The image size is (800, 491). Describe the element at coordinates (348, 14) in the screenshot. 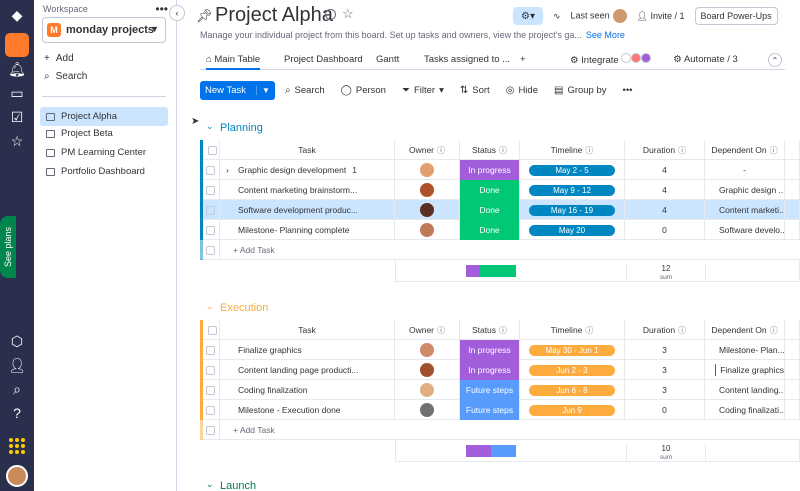

I see `star-icon: ☆` at that location.